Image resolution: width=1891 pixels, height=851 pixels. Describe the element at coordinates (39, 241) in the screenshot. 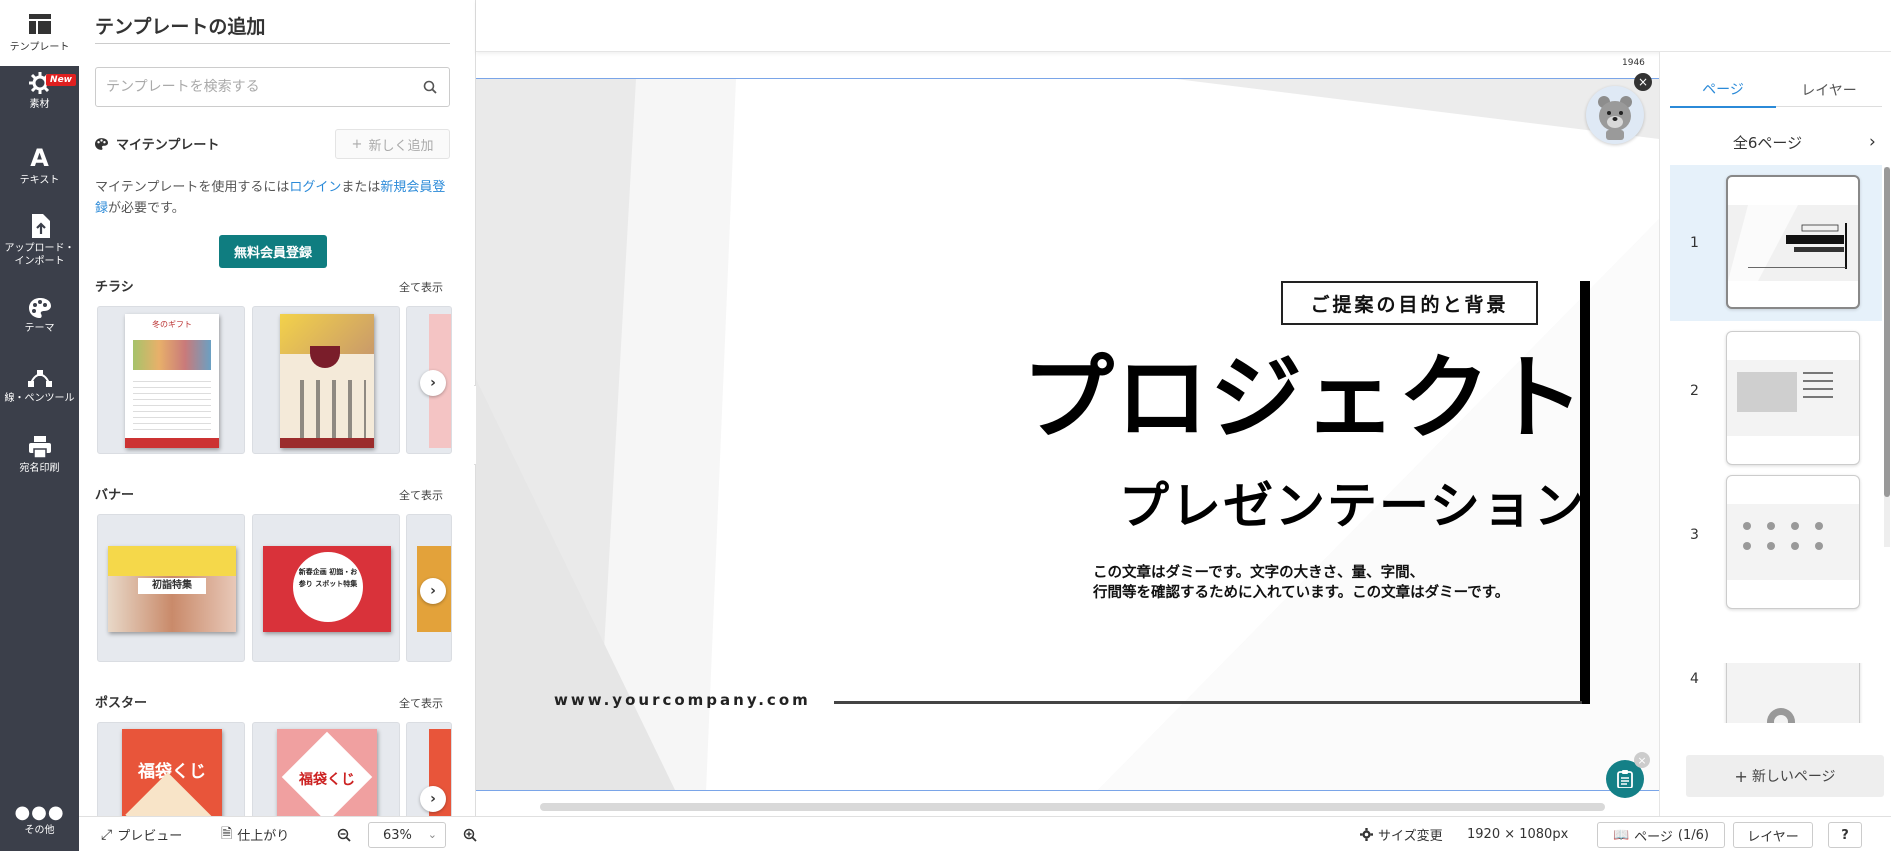

I see `rail-item-upload: アップロード・ インポート` at that location.